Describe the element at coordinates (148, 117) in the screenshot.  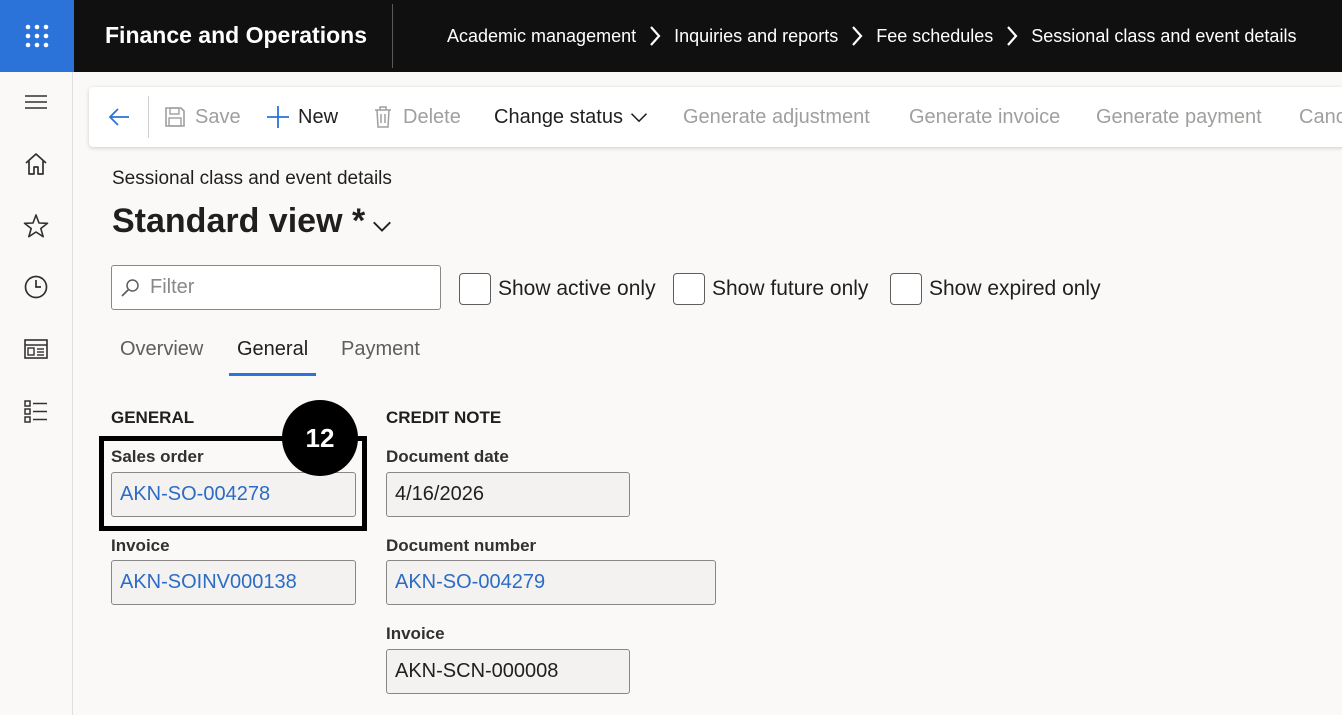
I see `action-pane-divider` at that location.